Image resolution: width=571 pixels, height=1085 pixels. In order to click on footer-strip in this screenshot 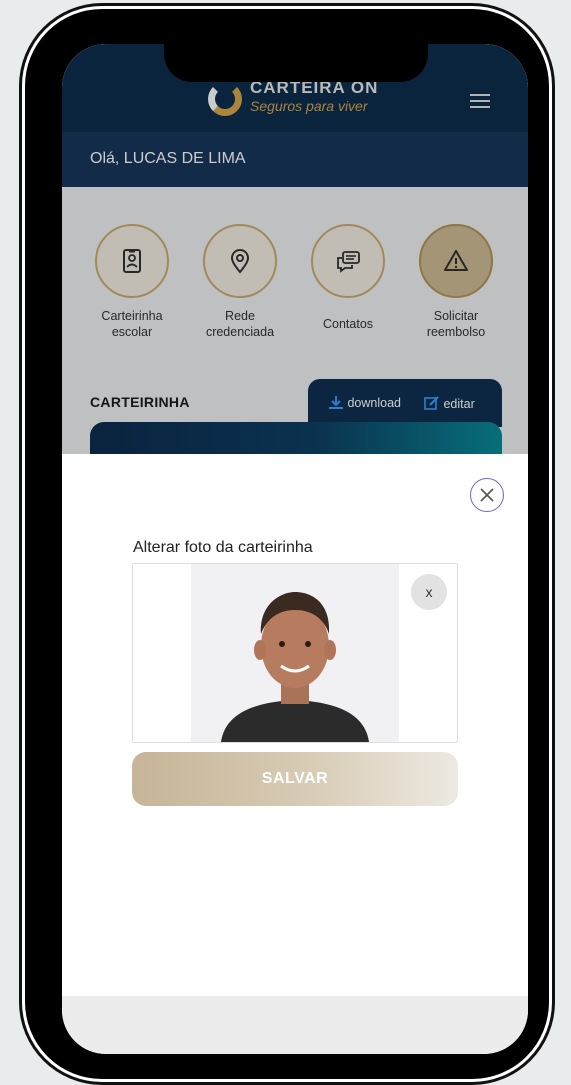, I will do `click(295, 1025)`.